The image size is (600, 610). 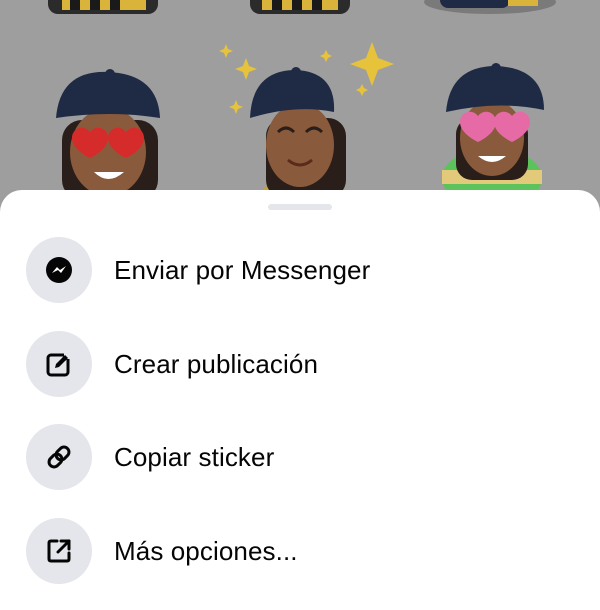 I want to click on messenger-icon, so click(x=59, y=270).